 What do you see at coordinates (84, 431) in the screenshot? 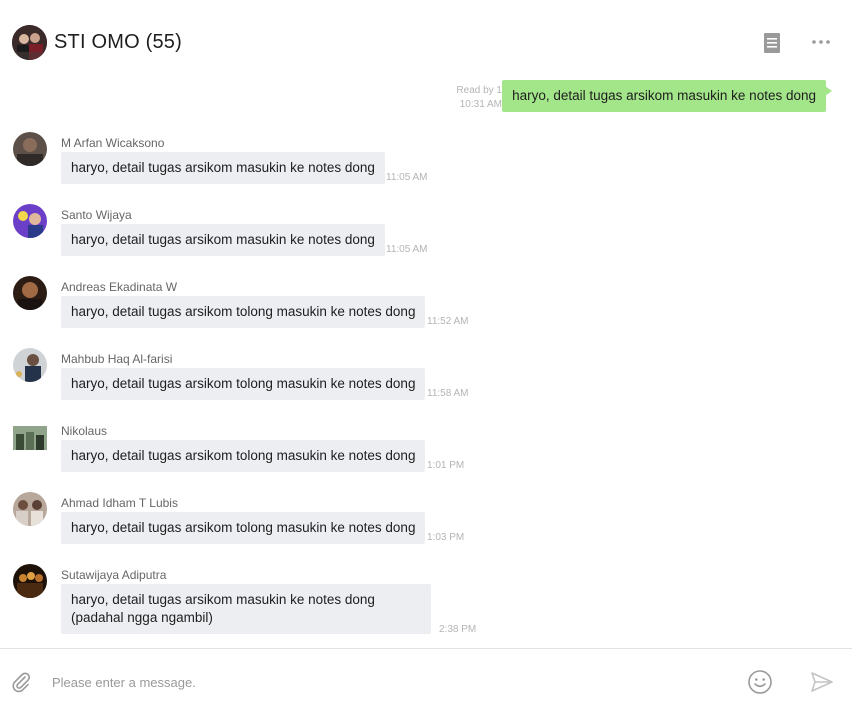
I see `sender-name: Nikolaus` at bounding box center [84, 431].